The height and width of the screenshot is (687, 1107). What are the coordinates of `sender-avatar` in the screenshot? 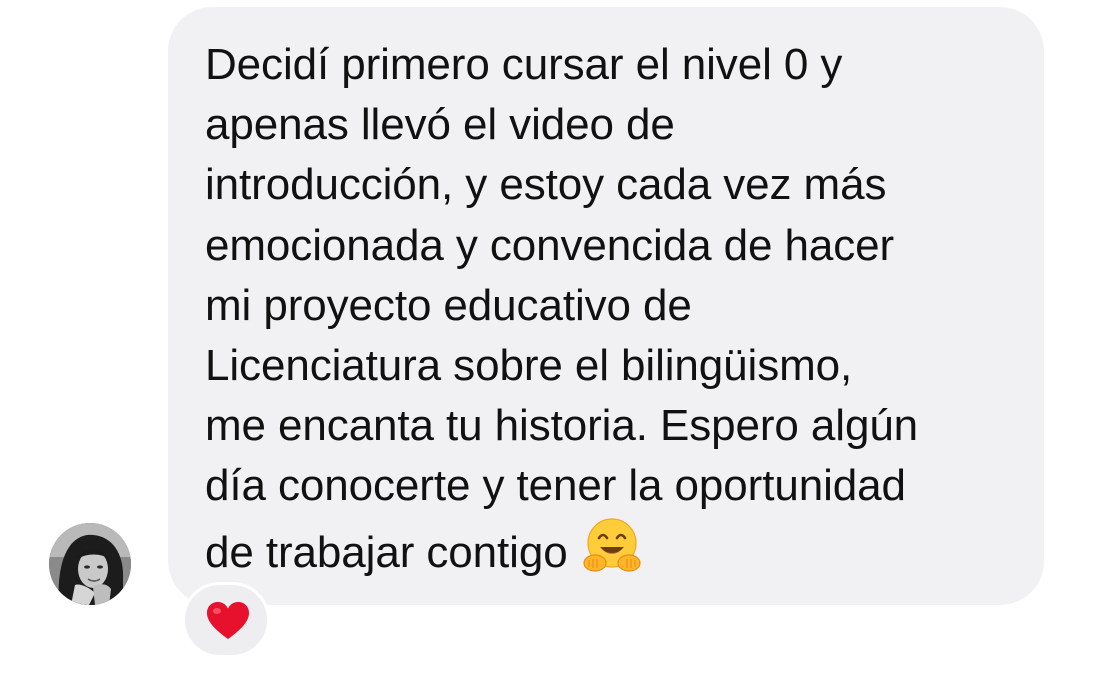 It's located at (90, 564).